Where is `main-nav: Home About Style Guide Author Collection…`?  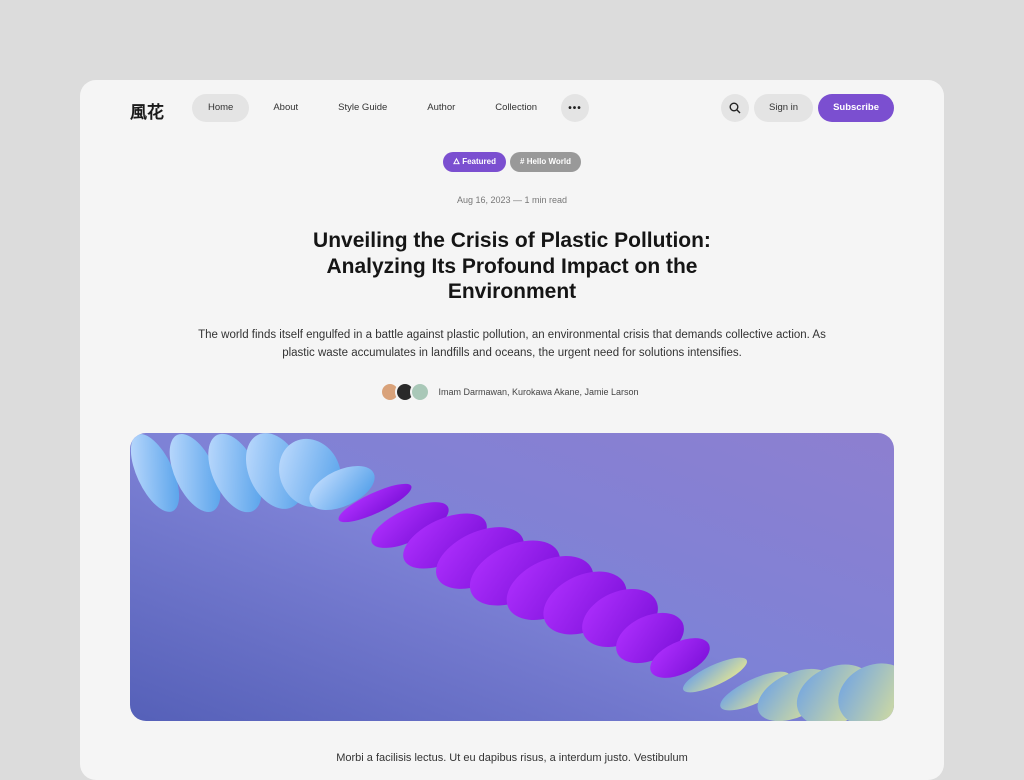 main-nav: Home About Style Guide Author Collection… is located at coordinates (391, 108).